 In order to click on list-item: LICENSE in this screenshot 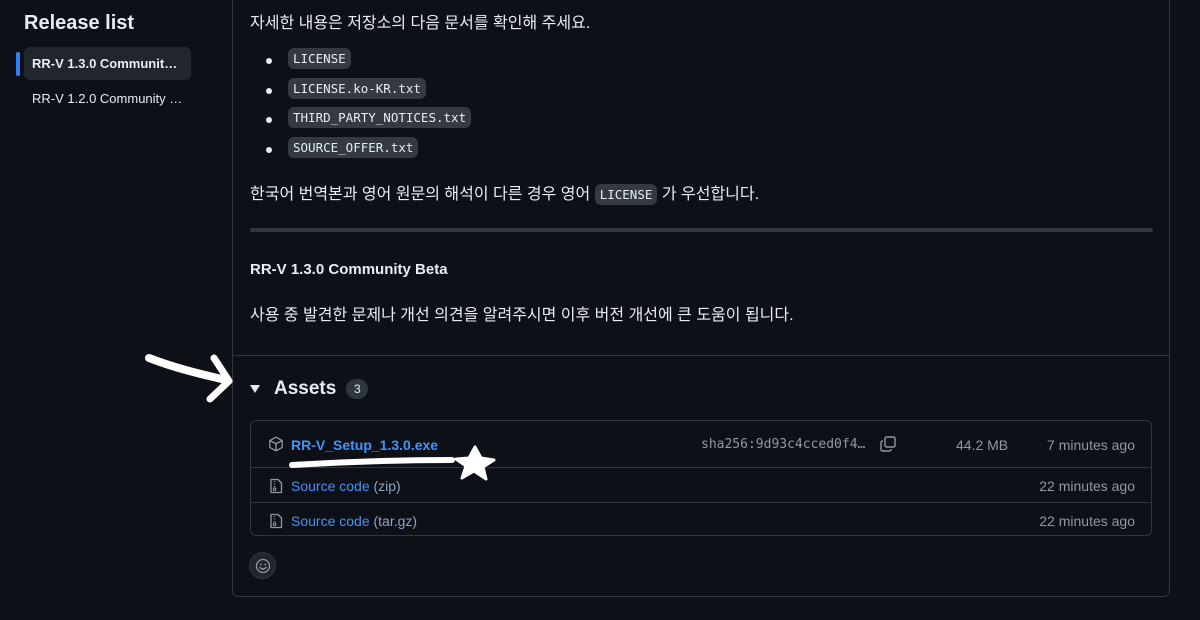, I will do `click(368, 64)`.